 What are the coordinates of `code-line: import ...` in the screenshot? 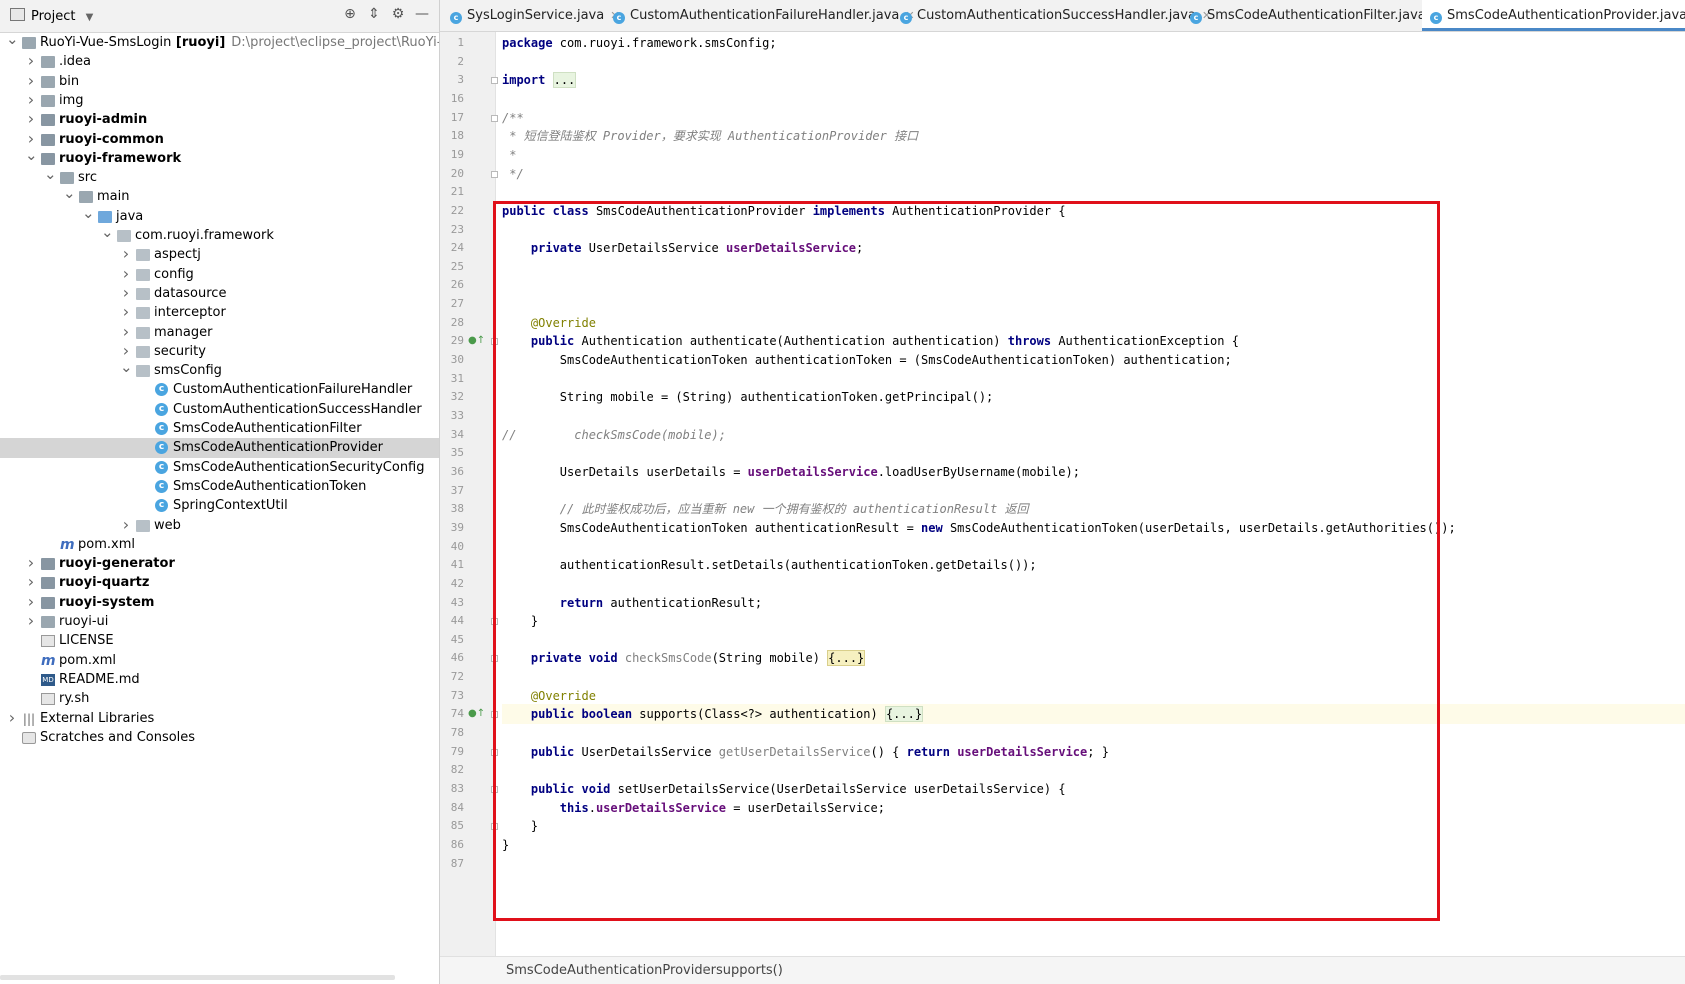 It's located at (1093, 80).